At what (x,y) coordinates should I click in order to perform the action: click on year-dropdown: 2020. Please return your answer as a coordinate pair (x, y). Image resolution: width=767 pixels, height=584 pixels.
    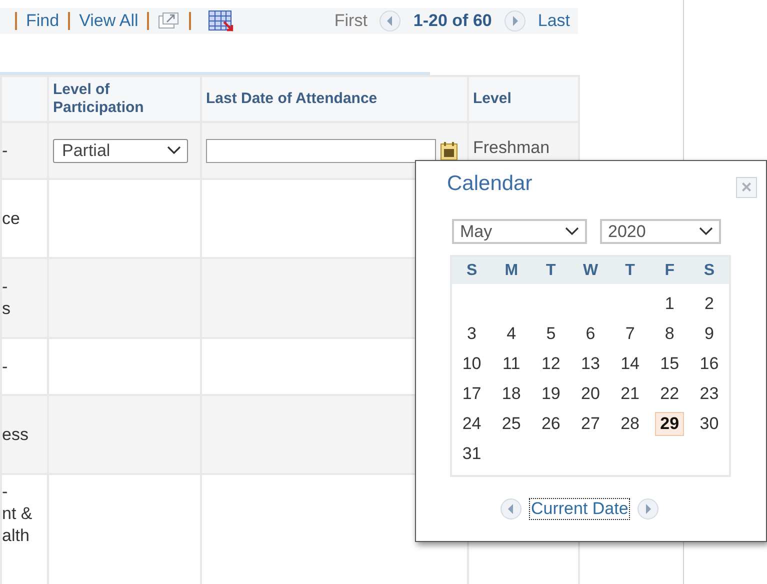
    Looking at the image, I should click on (660, 231).